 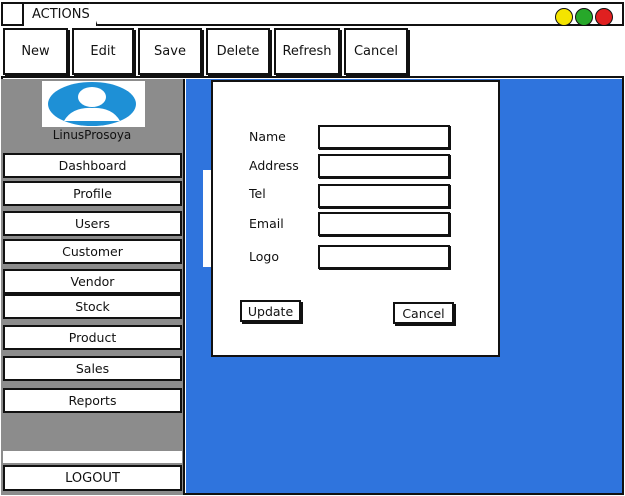 I want to click on close-button, so click(x=604, y=17).